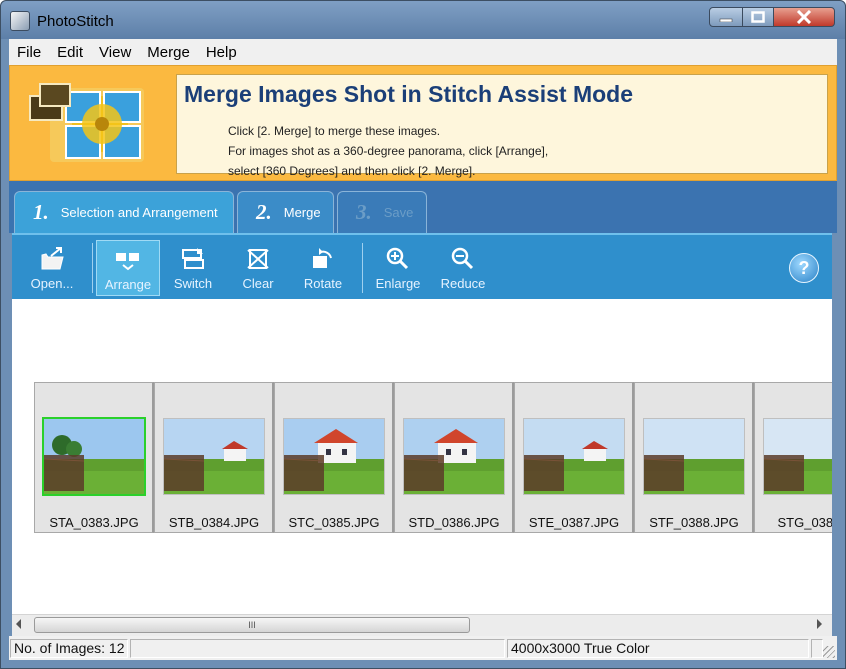  What do you see at coordinates (829, 652) in the screenshot?
I see `resize-grip-icon` at bounding box center [829, 652].